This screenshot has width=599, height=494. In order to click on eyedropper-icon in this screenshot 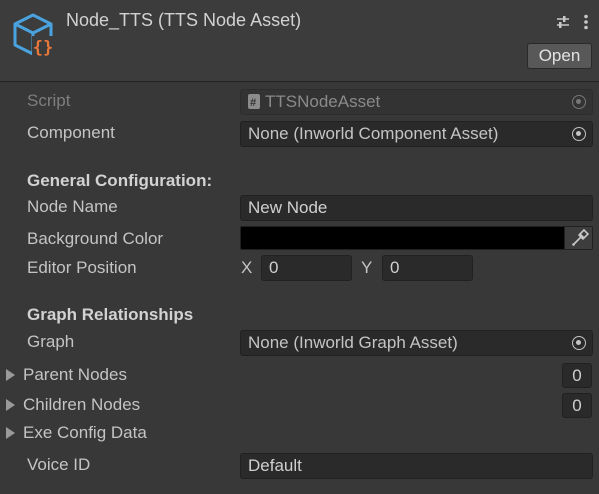, I will do `click(578, 238)`.